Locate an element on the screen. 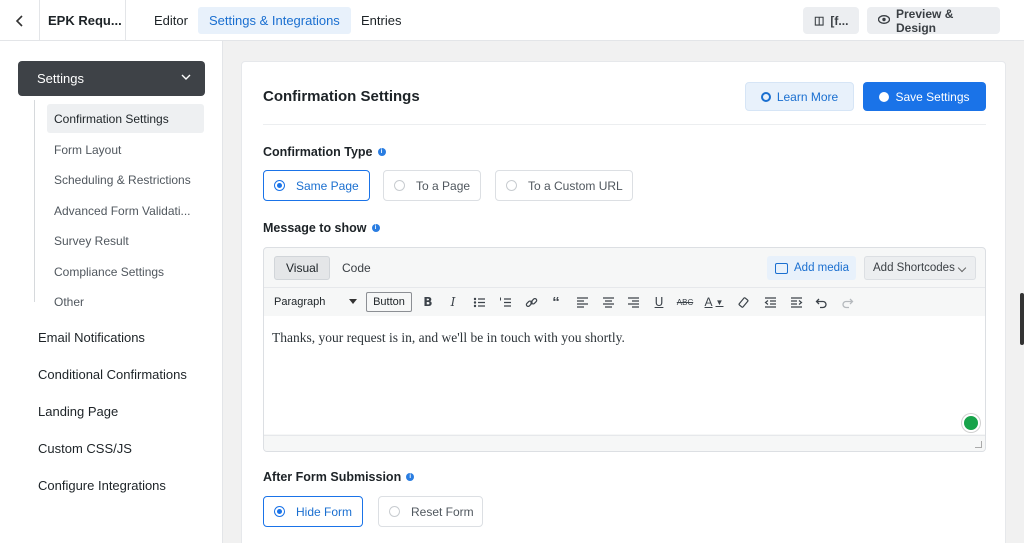 The image size is (1024, 543). message-label-text: Message to show is located at coordinates (315, 228).